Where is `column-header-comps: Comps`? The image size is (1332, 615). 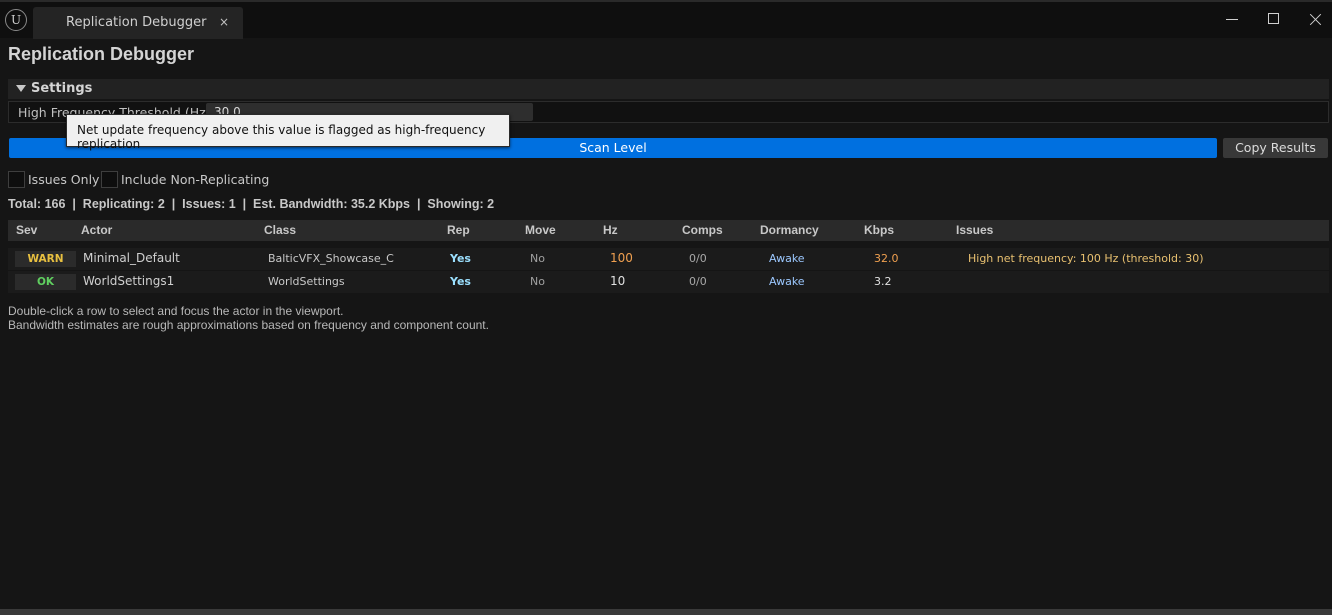
column-header-comps: Comps is located at coordinates (702, 230).